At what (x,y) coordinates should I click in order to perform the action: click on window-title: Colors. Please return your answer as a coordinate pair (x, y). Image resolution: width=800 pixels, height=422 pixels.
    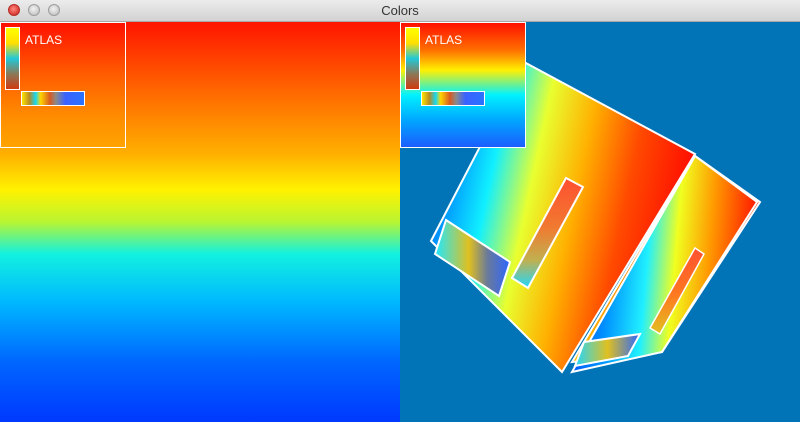
    Looking at the image, I should click on (400, 10).